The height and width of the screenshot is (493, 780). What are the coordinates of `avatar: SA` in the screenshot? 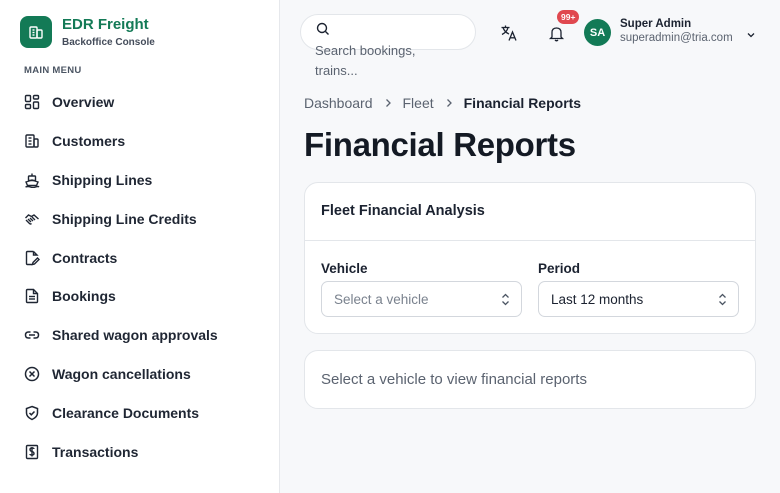 It's located at (597, 32).